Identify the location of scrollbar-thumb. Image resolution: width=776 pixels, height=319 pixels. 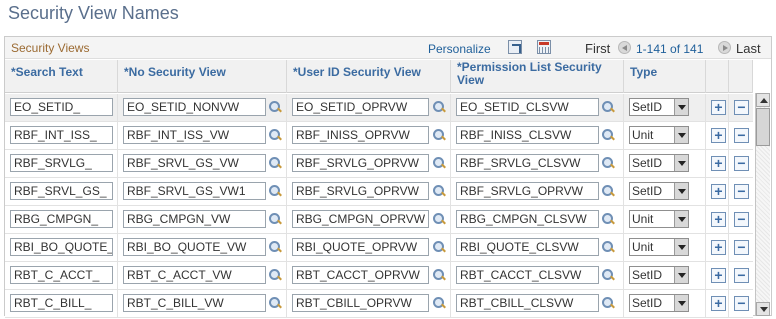
(763, 127).